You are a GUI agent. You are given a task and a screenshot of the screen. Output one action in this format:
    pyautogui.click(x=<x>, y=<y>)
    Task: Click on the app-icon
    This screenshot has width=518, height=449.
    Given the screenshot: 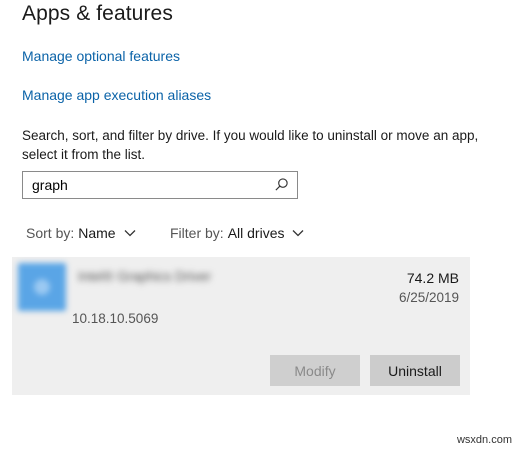 What is the action you would take?
    pyautogui.click(x=42, y=287)
    